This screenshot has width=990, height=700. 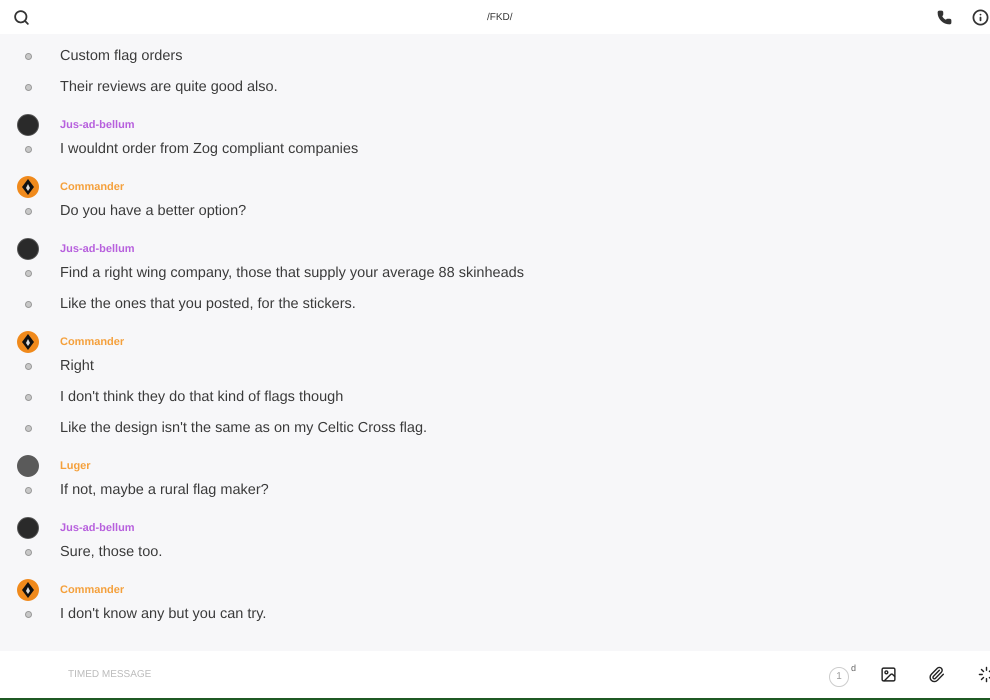 What do you see at coordinates (164, 490) in the screenshot?
I see `message-text: If not, maybe a rural flag maker?` at bounding box center [164, 490].